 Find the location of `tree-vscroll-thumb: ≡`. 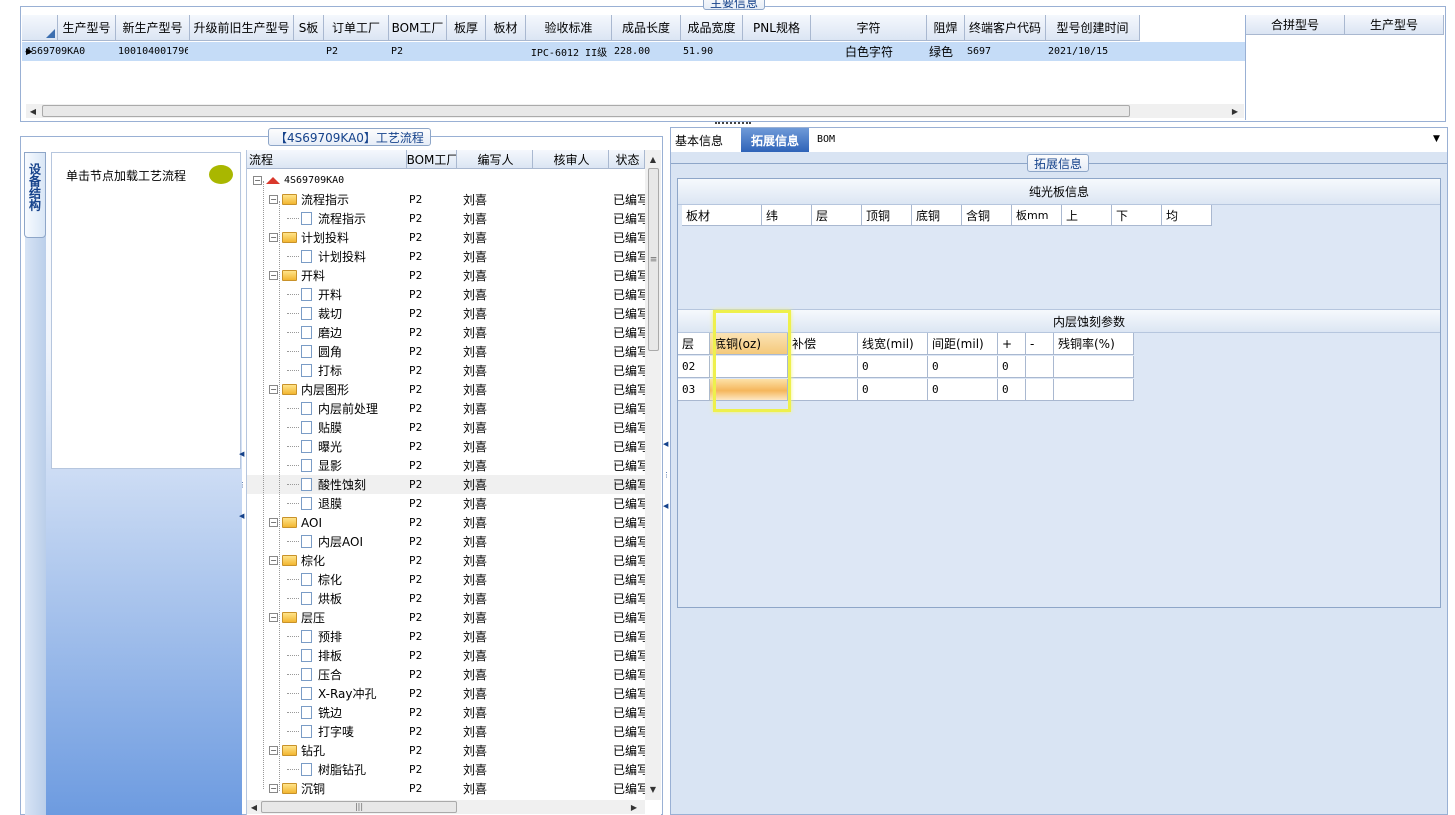

tree-vscroll-thumb: ≡ is located at coordinates (653, 259).